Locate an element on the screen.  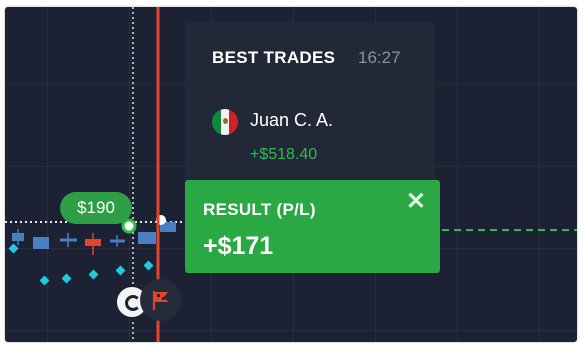
trader-profit: +$518.40 is located at coordinates (284, 154).